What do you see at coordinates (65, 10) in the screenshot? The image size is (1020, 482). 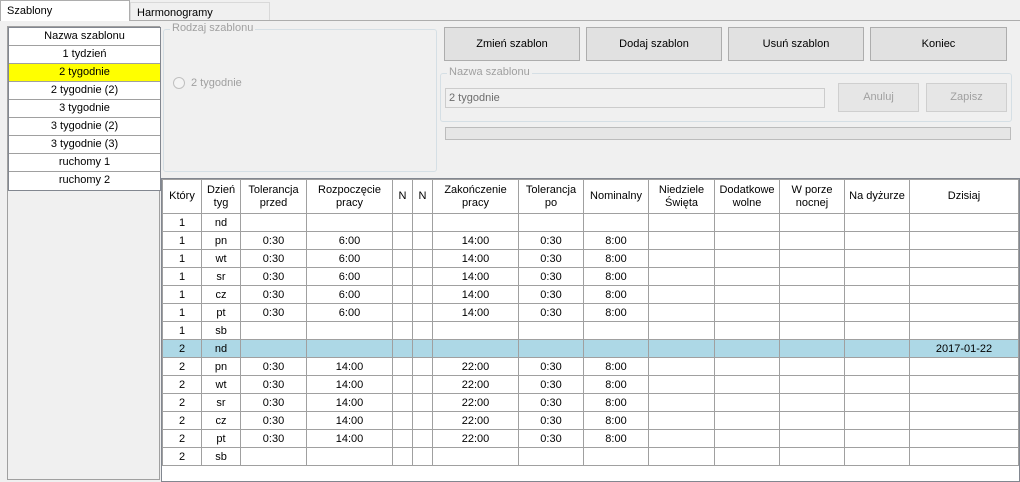 I see `tab-szablony: Szablony` at bounding box center [65, 10].